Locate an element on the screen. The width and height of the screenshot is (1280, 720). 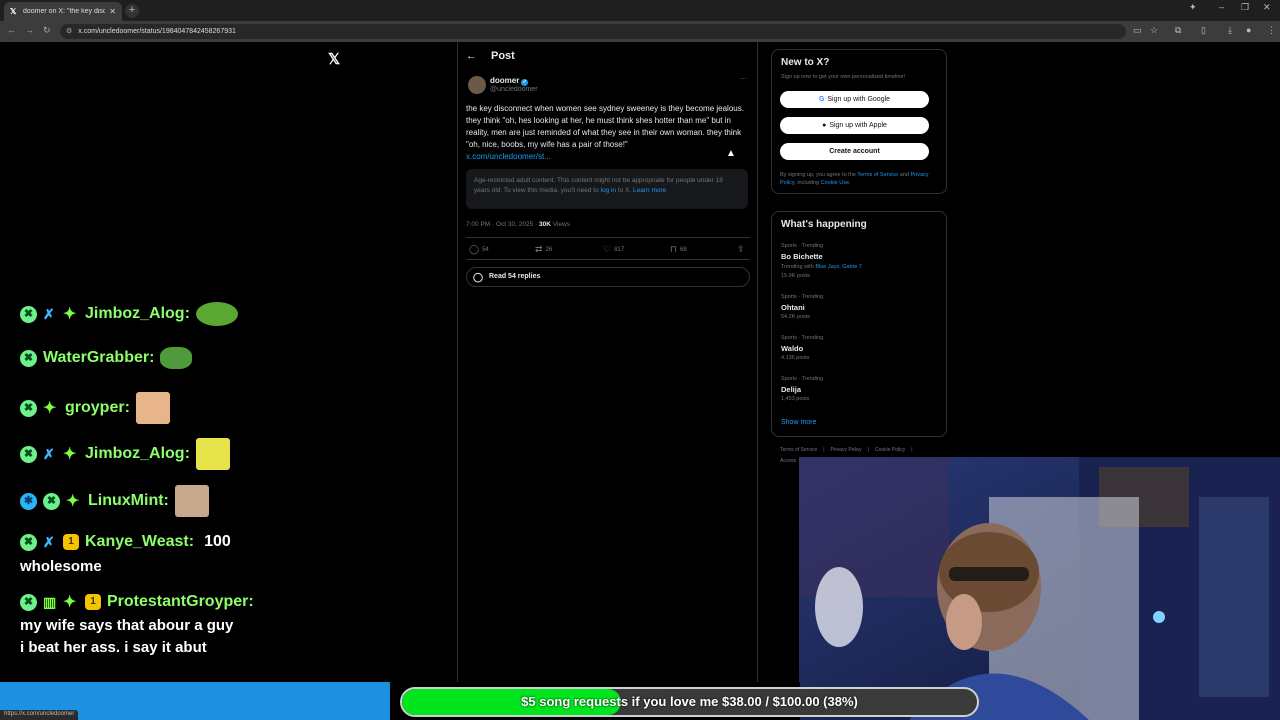
back-arrow-icon: ← is located at coordinates (471, 56).